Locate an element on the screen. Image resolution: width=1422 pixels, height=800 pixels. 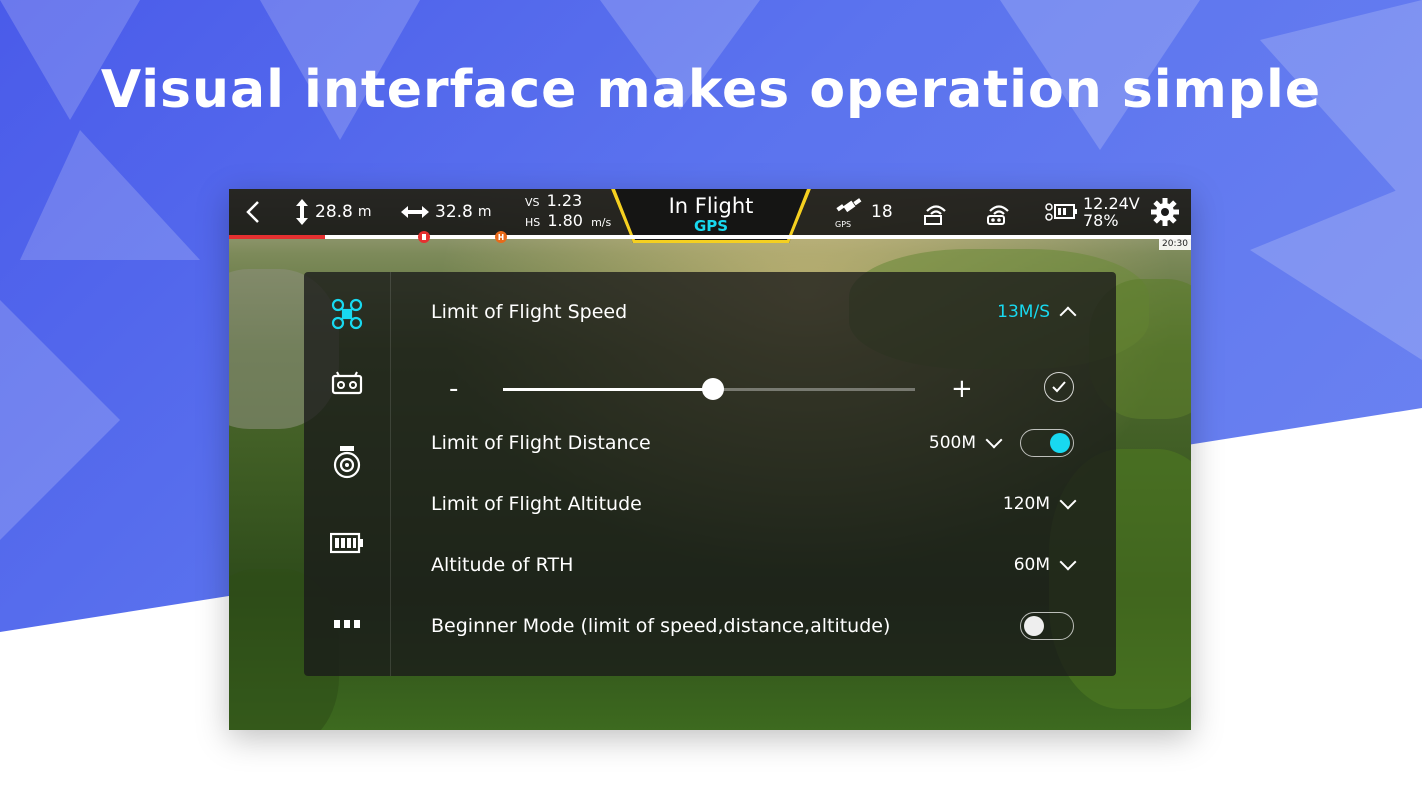
speed-slider is located at coordinates (709, 389).